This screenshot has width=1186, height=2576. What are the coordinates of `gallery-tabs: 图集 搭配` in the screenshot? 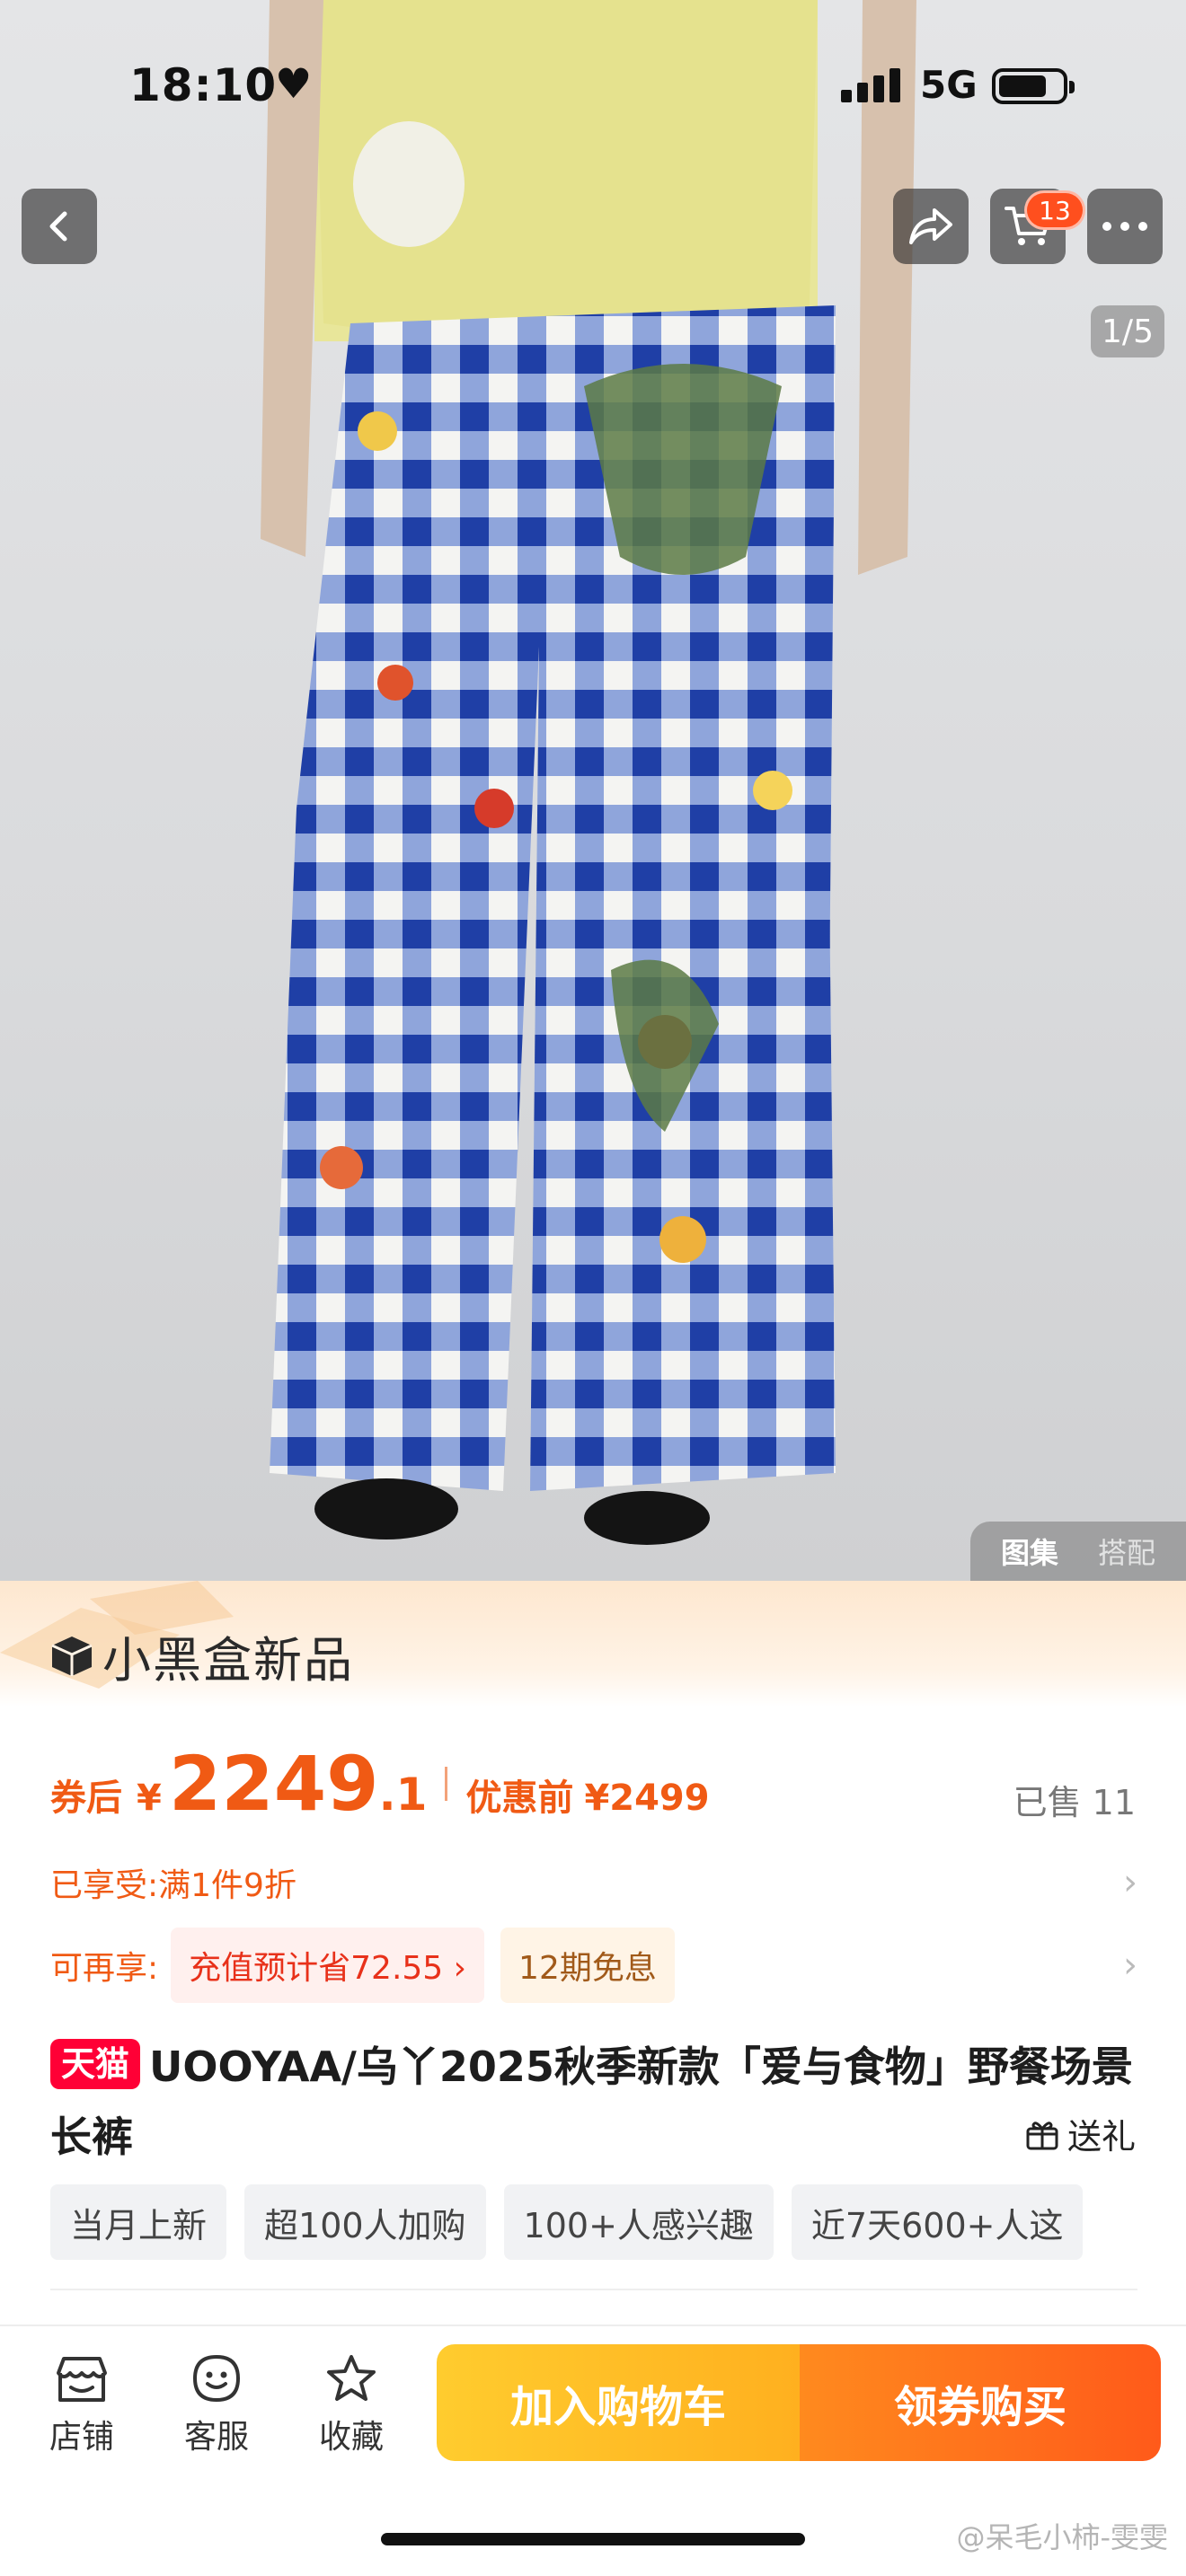 It's located at (1078, 1551).